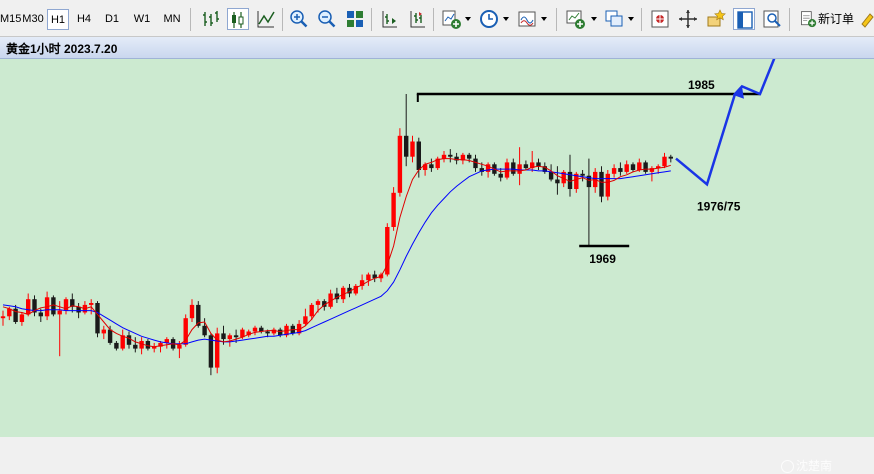 The height and width of the screenshot is (474, 874). I want to click on watermark-logo-icon, so click(787, 466).